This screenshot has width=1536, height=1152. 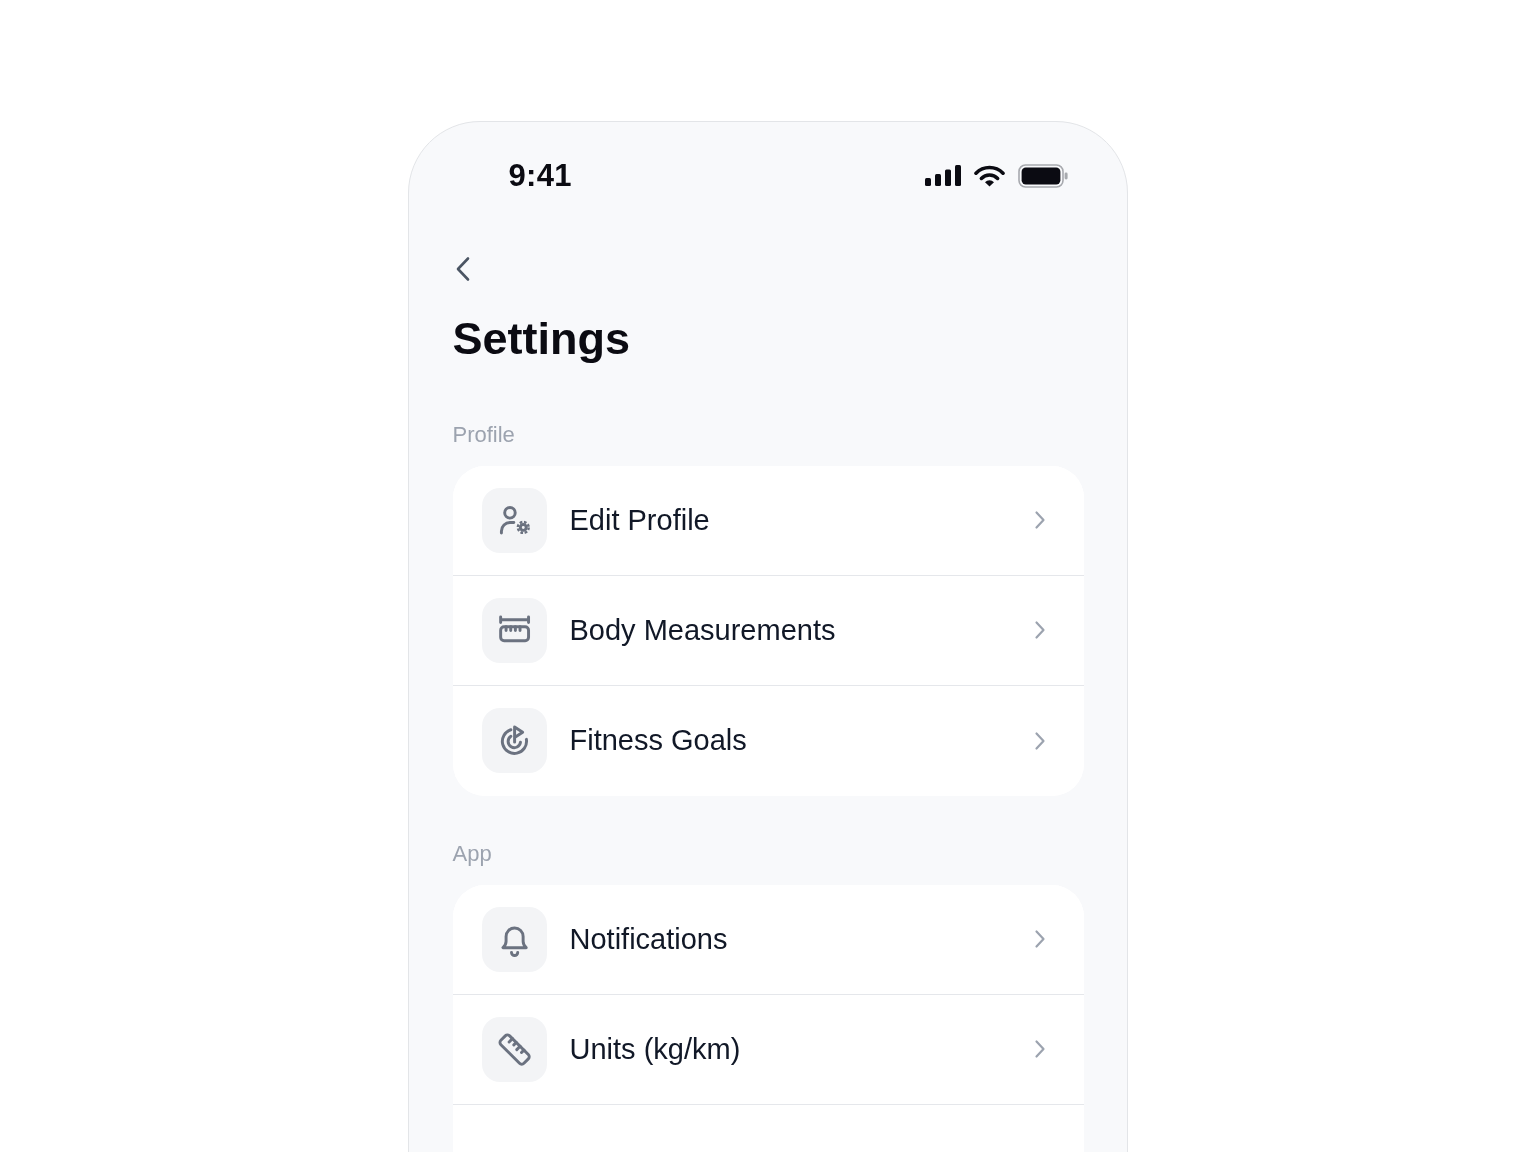 What do you see at coordinates (540, 175) in the screenshot?
I see `status-time: 9:41` at bounding box center [540, 175].